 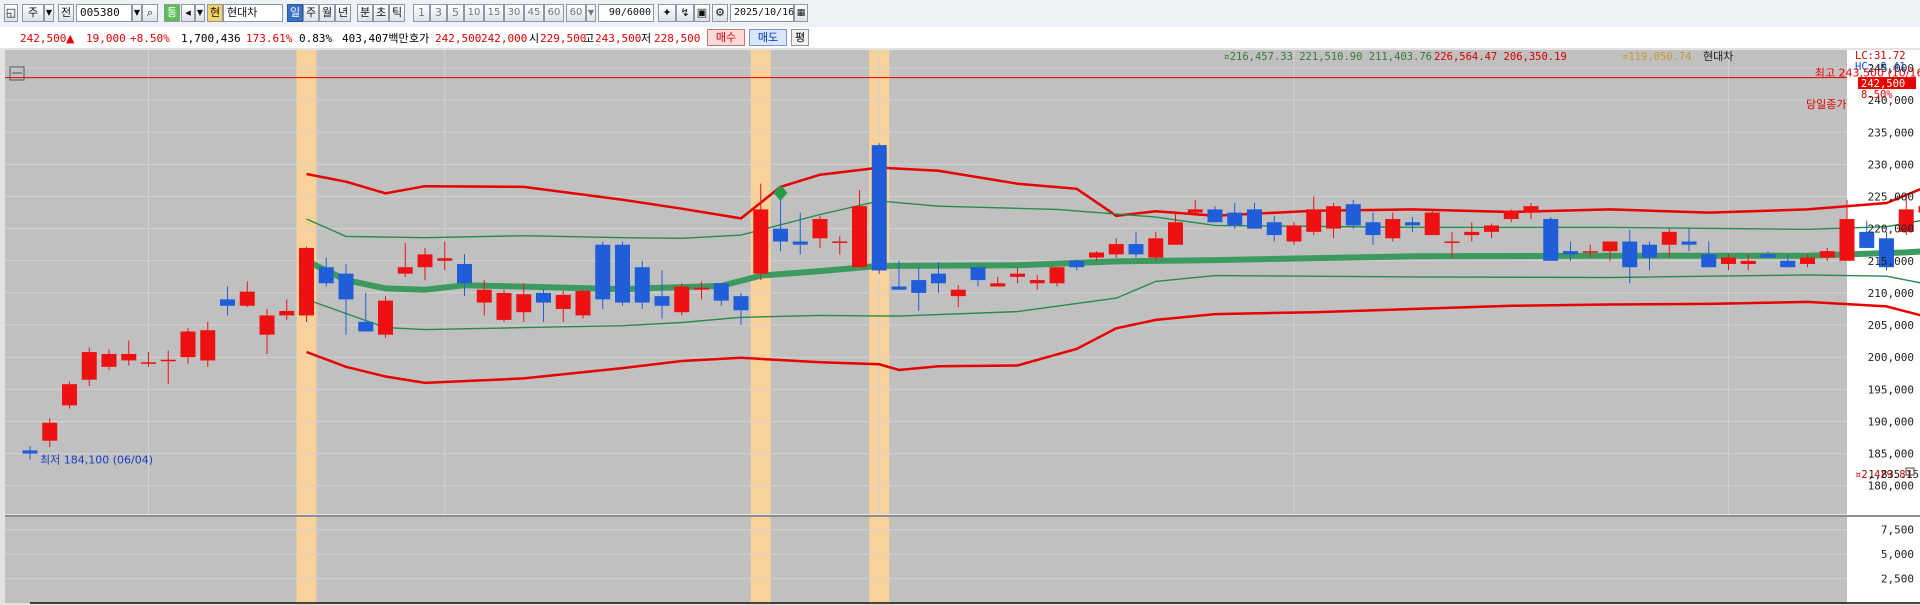 What do you see at coordinates (762, 13) in the screenshot?
I see `date-input: 2025/10/16` at bounding box center [762, 13].